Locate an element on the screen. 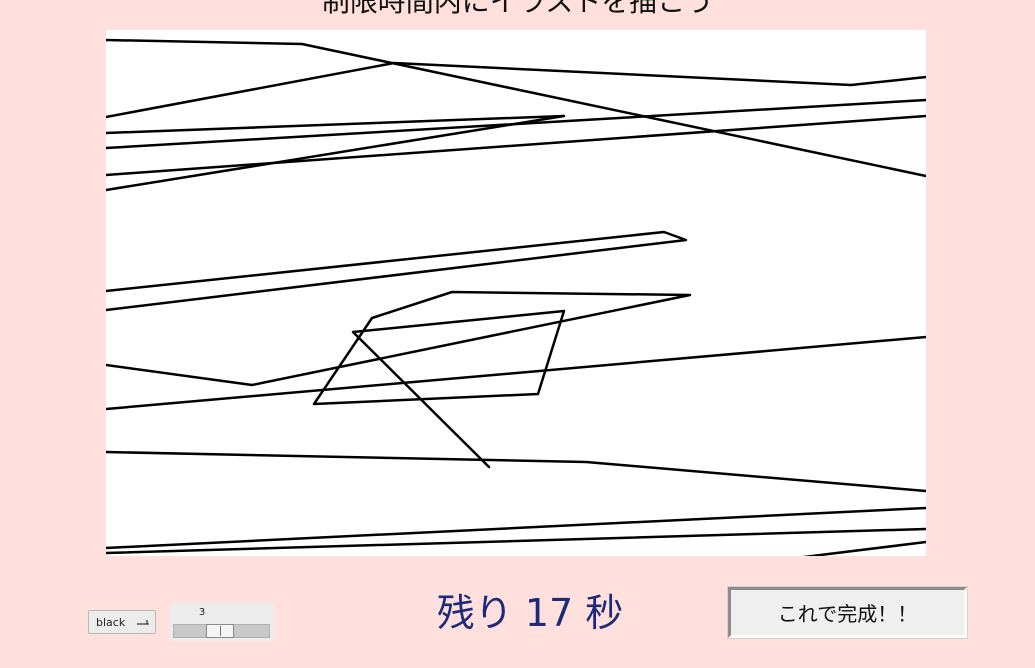 This screenshot has height=668, width=1035. line-width-control: 3 is located at coordinates (222, 622).